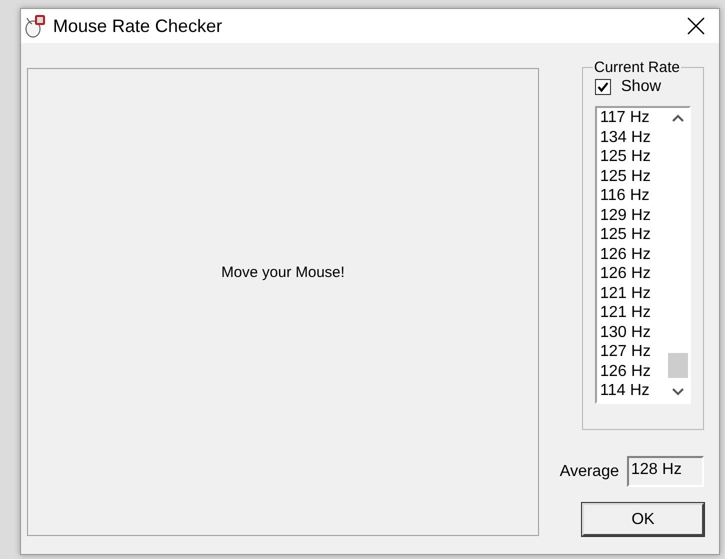  I want to click on rate-list: 117 Hz 134 Hz 125 Hz 125 Hz 116 Hz 129 Hz 125 Hz 126 Hz 126 Hz 121 Hz 121 Hz 130 Hz 127 Hz 126 Hz 114 Hz, so click(643, 255).